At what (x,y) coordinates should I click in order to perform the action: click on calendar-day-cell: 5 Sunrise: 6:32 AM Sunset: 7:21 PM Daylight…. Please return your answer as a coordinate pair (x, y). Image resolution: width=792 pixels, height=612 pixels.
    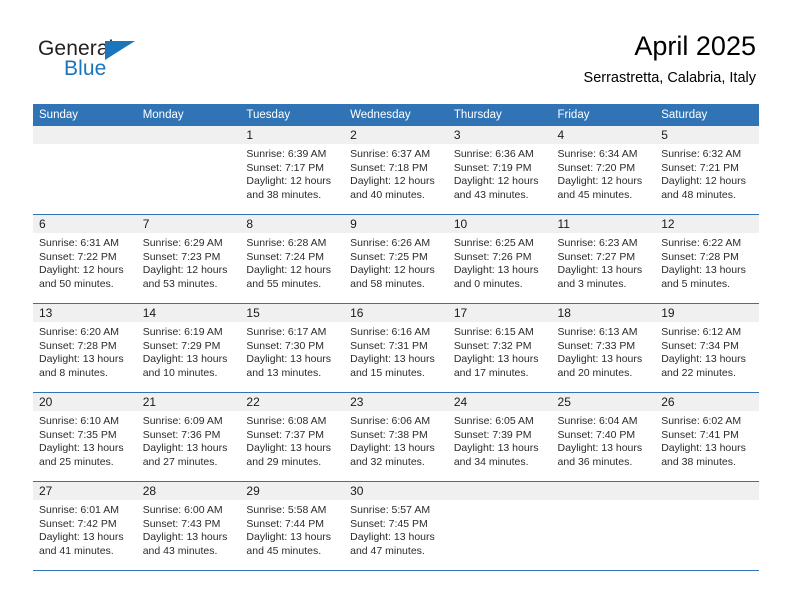
    Looking at the image, I should click on (707, 170).